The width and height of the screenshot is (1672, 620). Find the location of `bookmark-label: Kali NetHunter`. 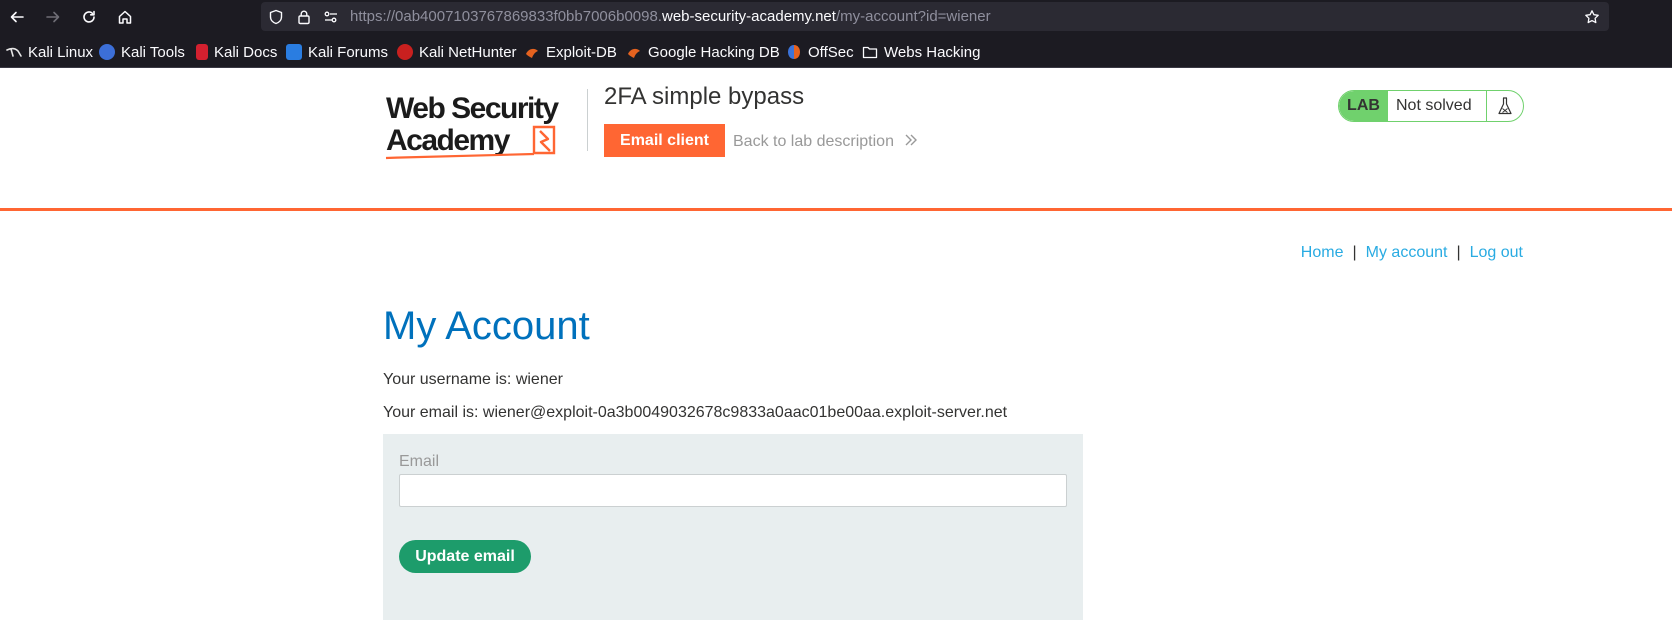

bookmark-label: Kali NetHunter is located at coordinates (468, 52).